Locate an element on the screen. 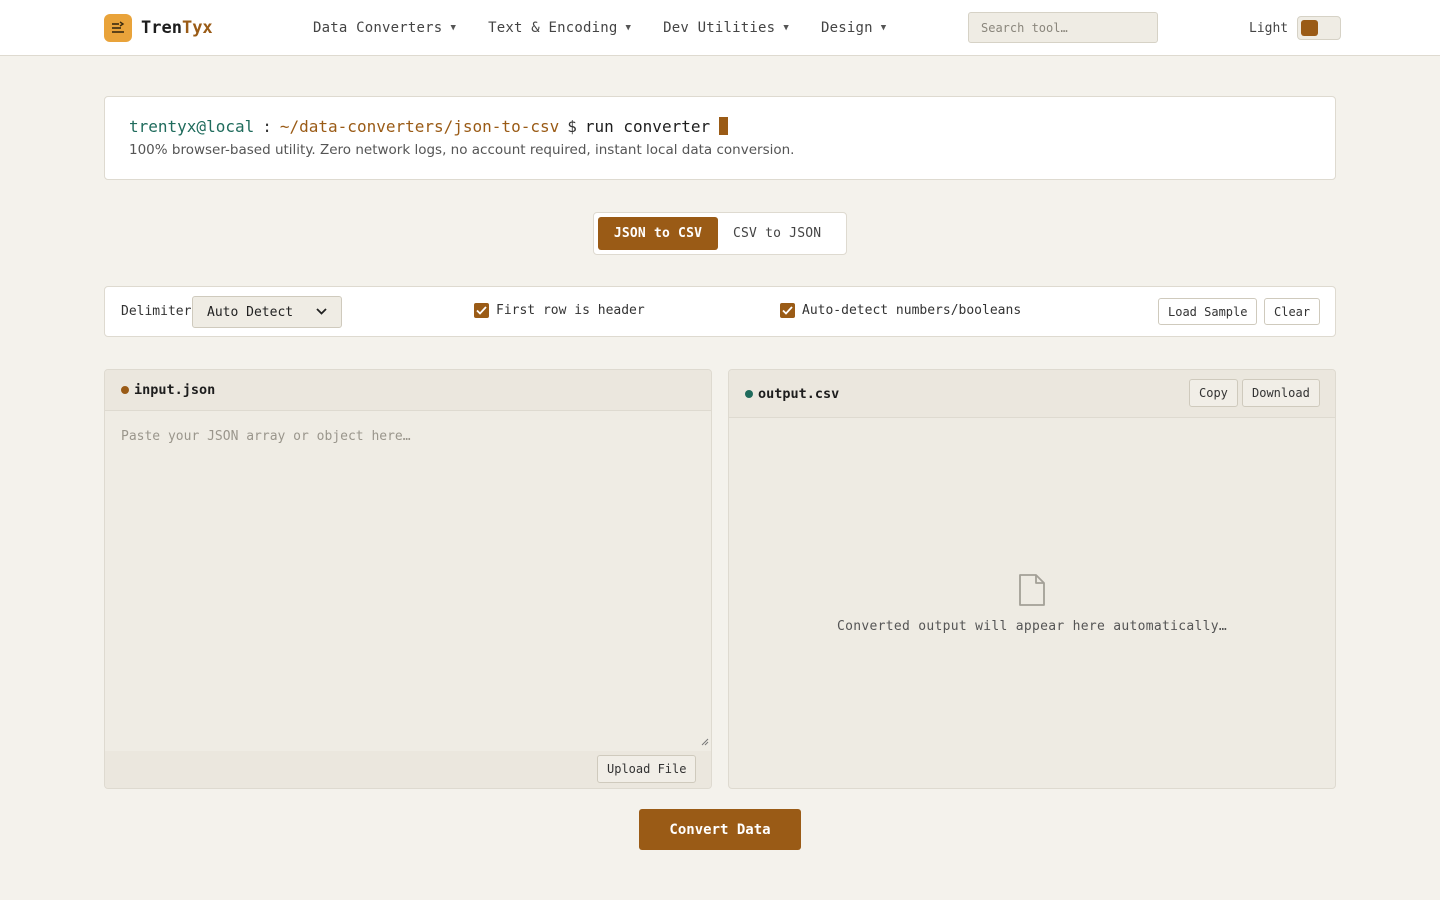 The width and height of the screenshot is (1440, 900). first-row-header-checkbox: First row is header is located at coordinates (559, 310).